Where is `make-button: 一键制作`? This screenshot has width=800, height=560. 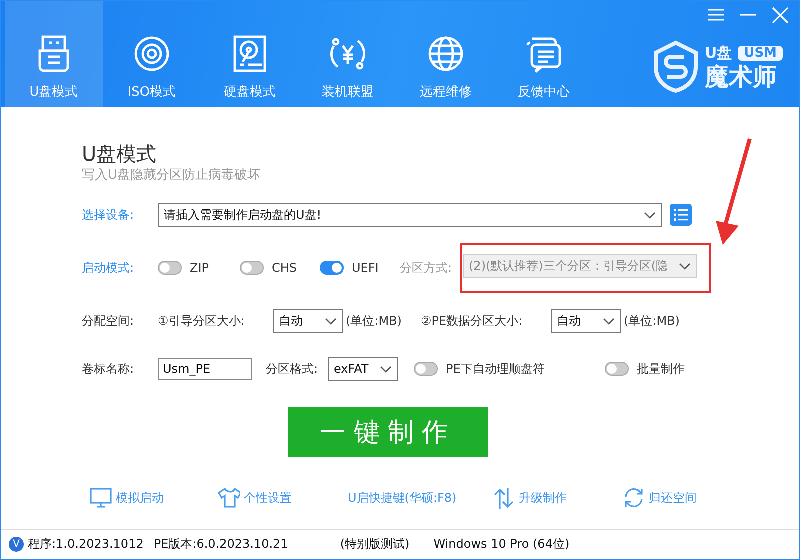
make-button: 一键制作 is located at coordinates (388, 432).